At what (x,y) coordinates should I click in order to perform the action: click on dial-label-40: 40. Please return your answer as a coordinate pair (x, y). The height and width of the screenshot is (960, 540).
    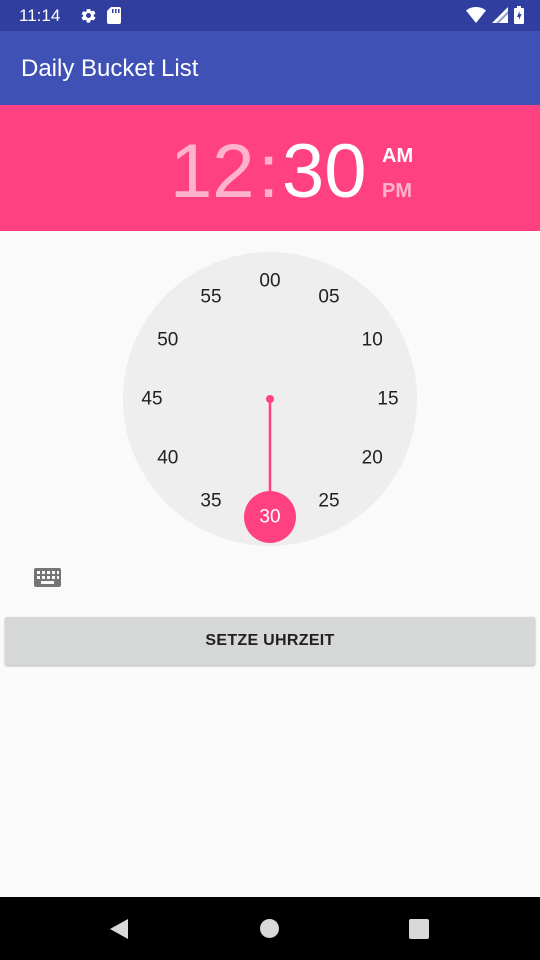
    Looking at the image, I should click on (167, 458).